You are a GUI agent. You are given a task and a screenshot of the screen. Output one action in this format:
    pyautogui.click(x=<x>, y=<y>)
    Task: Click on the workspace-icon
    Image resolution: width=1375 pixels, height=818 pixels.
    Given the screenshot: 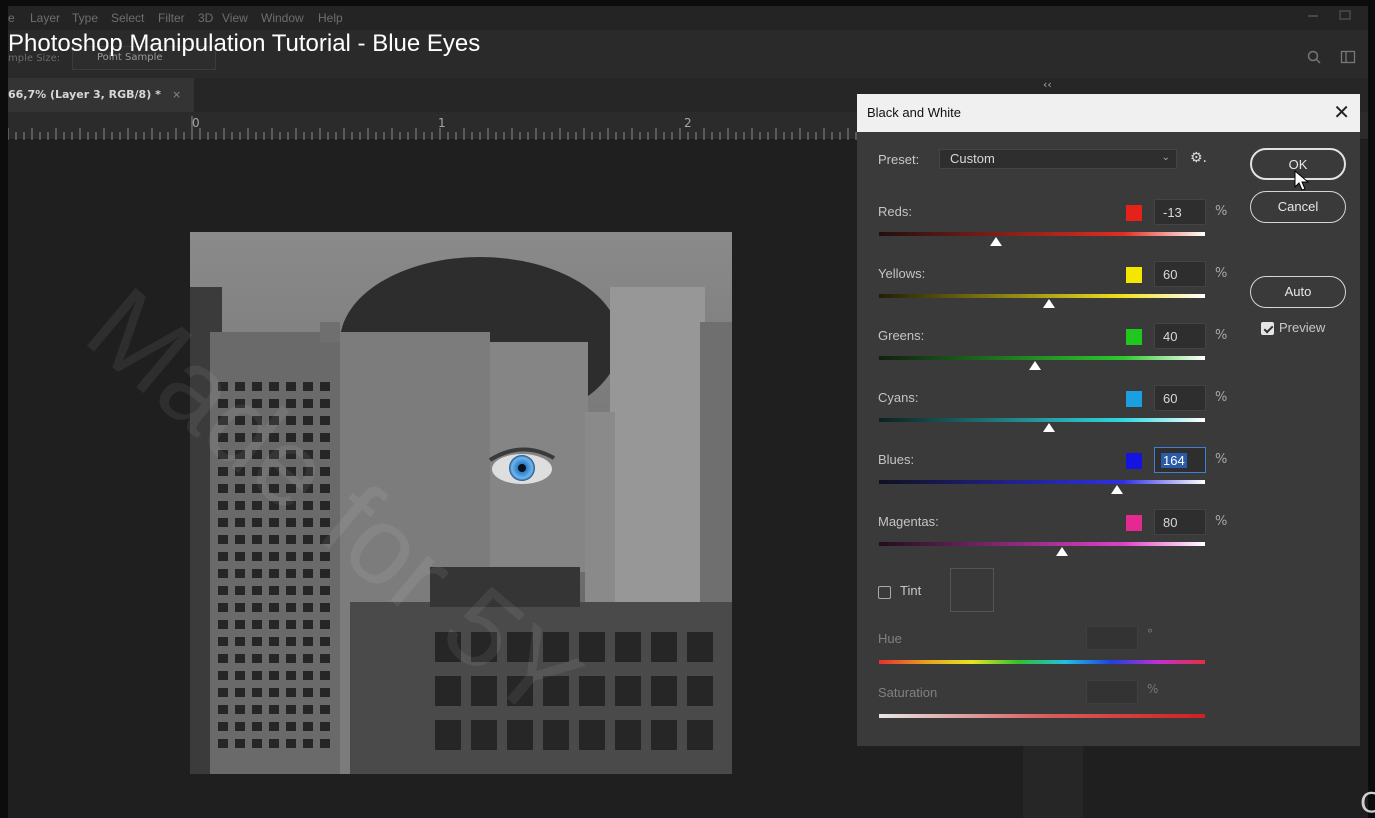 What is the action you would take?
    pyautogui.click(x=1348, y=57)
    